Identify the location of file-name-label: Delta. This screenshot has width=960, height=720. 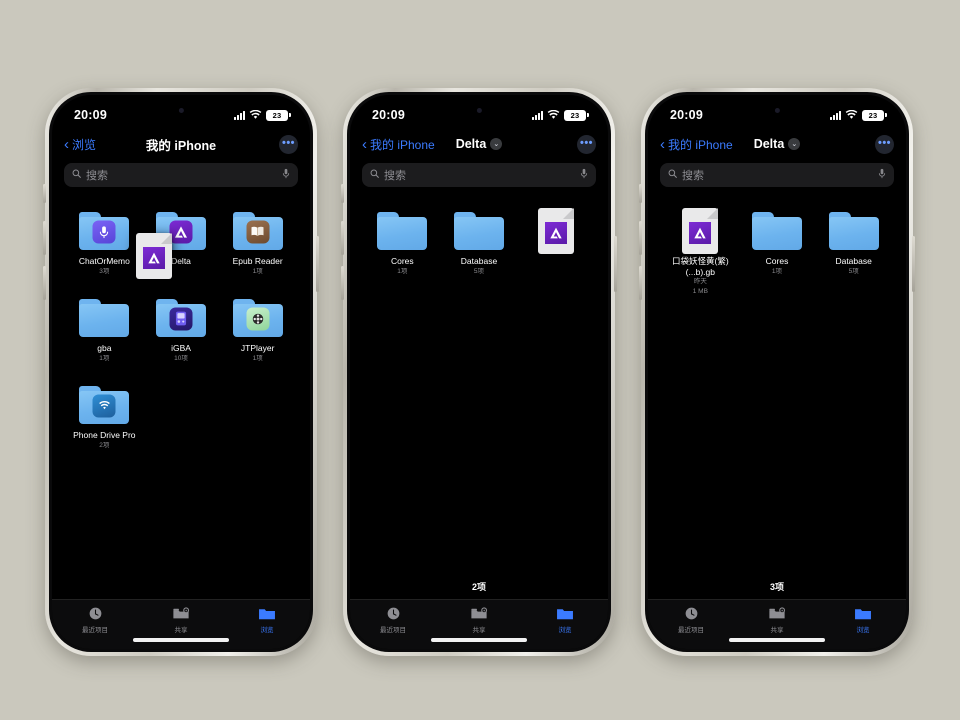
(181, 261).